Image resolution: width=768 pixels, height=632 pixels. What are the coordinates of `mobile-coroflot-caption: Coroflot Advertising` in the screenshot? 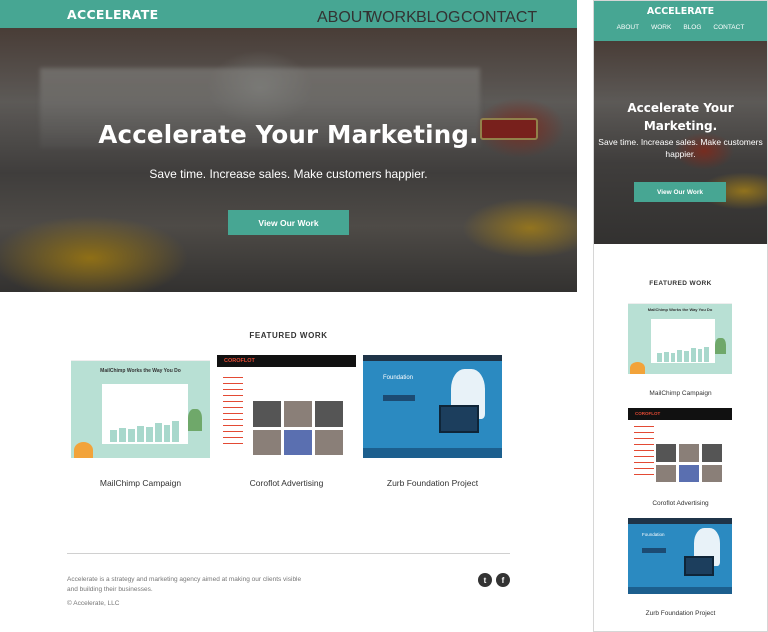 It's located at (680, 503).